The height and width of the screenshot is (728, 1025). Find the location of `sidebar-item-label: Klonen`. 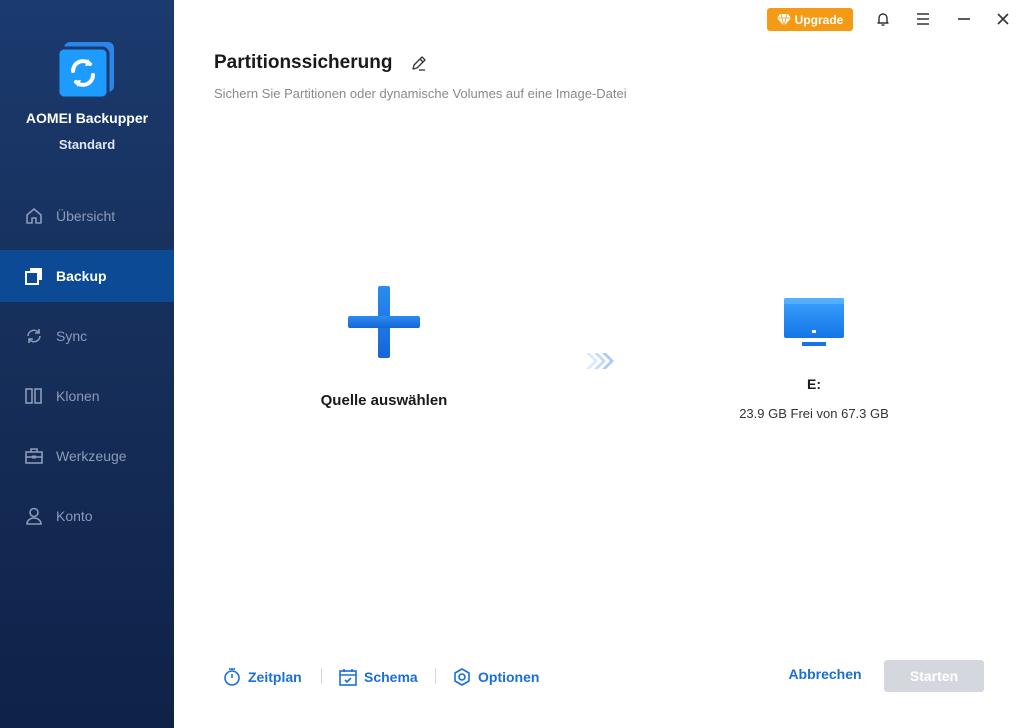

sidebar-item-label: Klonen is located at coordinates (78, 396).